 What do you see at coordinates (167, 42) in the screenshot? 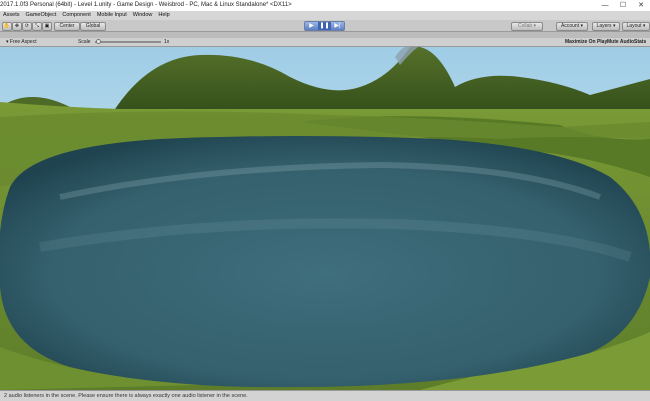
I see `scale-value: 1x` at bounding box center [167, 42].